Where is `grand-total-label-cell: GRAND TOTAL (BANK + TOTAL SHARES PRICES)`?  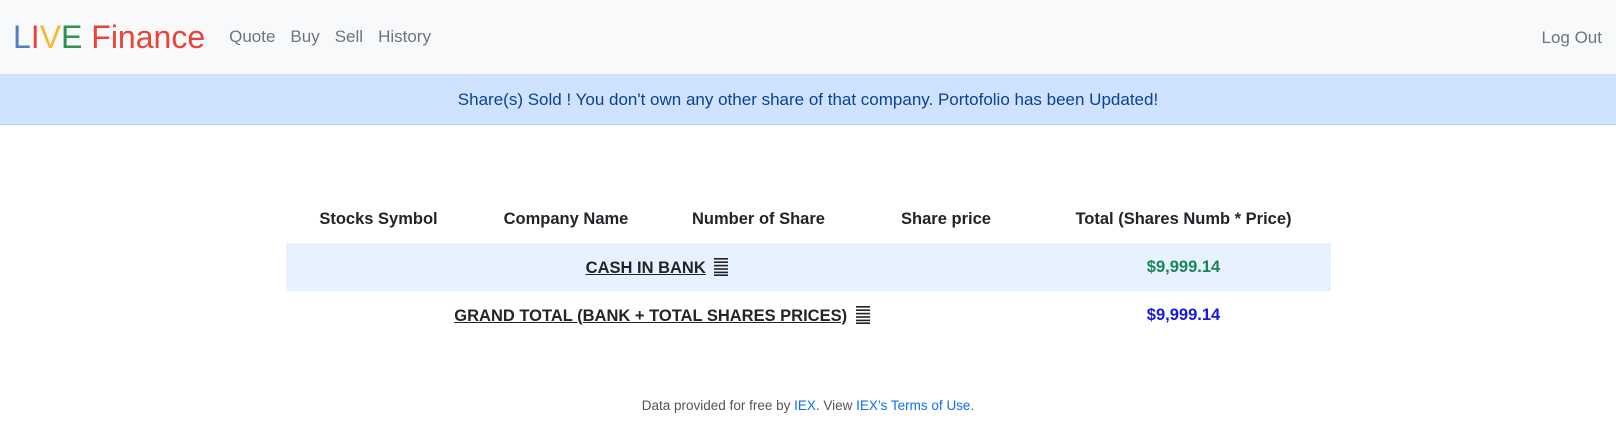
grand-total-label-cell: GRAND TOTAL (BANK + TOTAL SHARES PRICES) is located at coordinates (661, 315).